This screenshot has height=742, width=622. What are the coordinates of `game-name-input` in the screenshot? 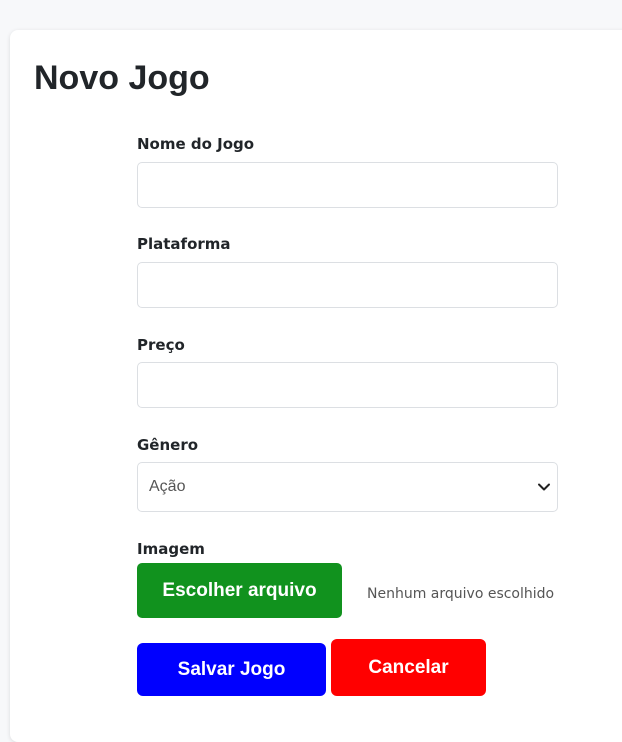 It's located at (347, 185).